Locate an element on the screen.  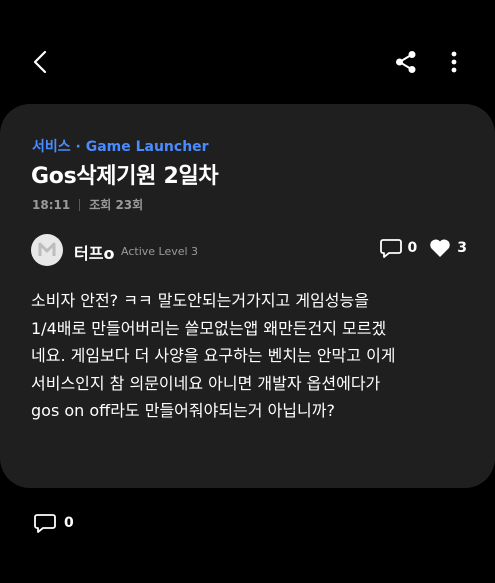
more-options-button is located at coordinates (454, 62).